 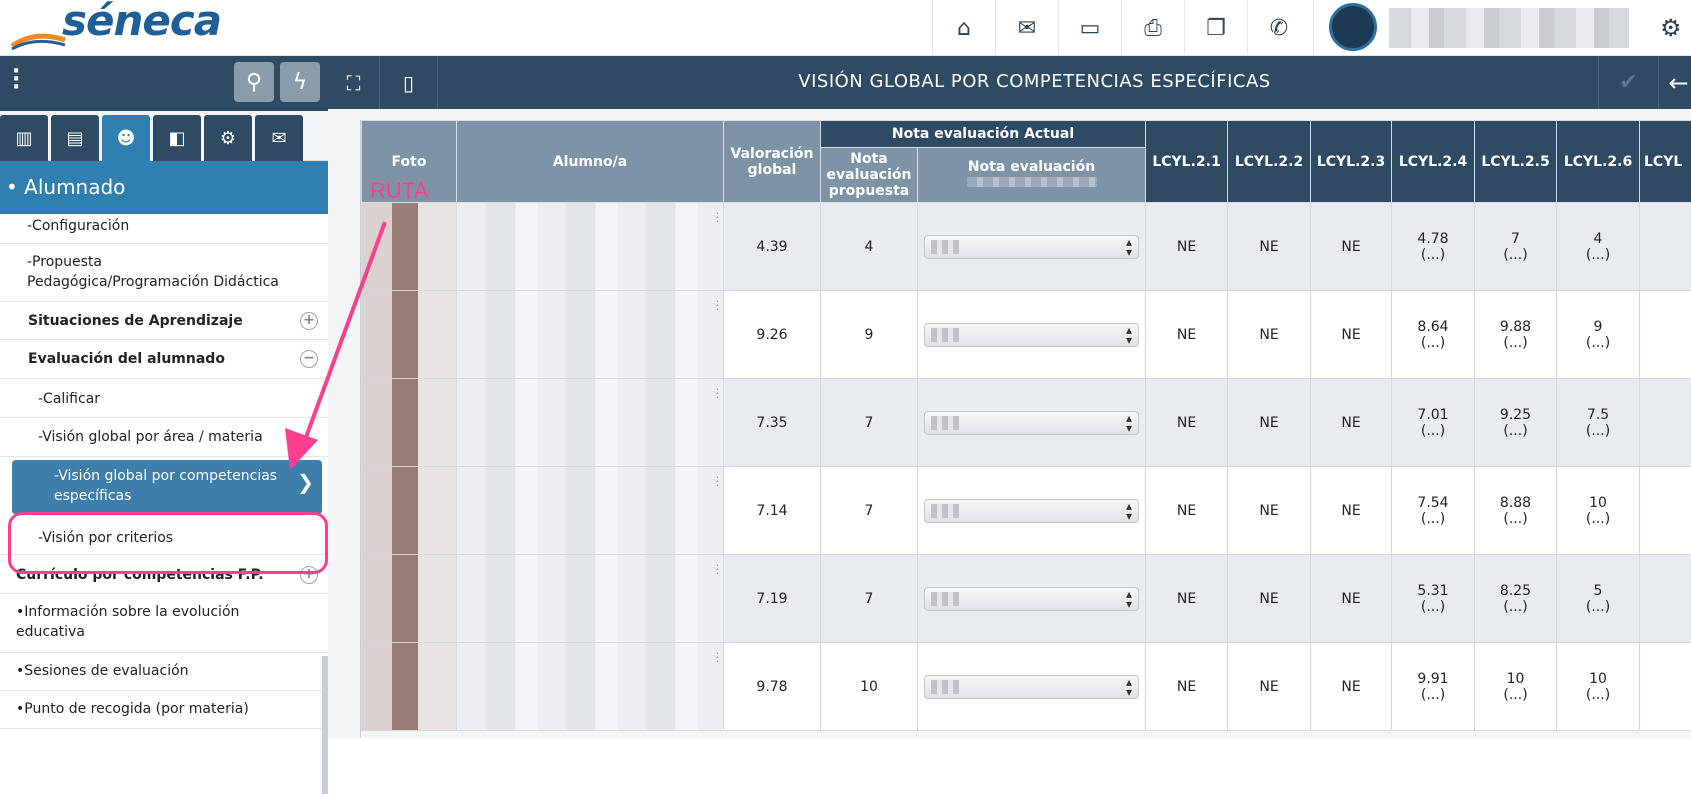 I want to click on header-comp-0: LCYL.2.1, so click(x=1187, y=162).